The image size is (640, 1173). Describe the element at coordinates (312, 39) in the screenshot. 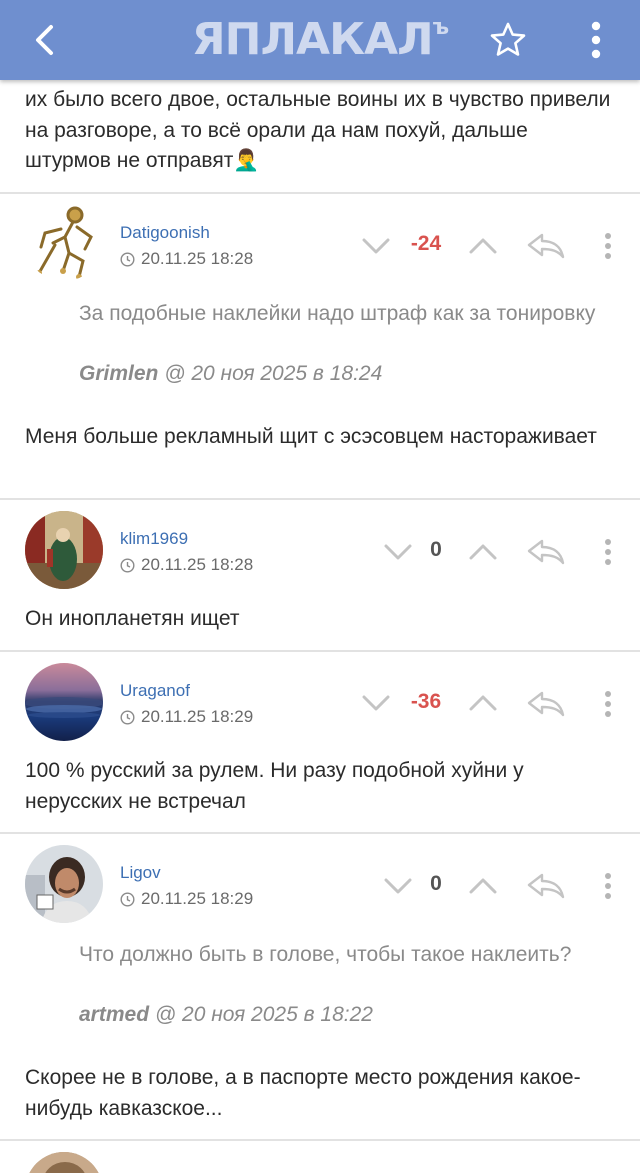

I see `logo-text: ЯПЛАКАЛ` at that location.